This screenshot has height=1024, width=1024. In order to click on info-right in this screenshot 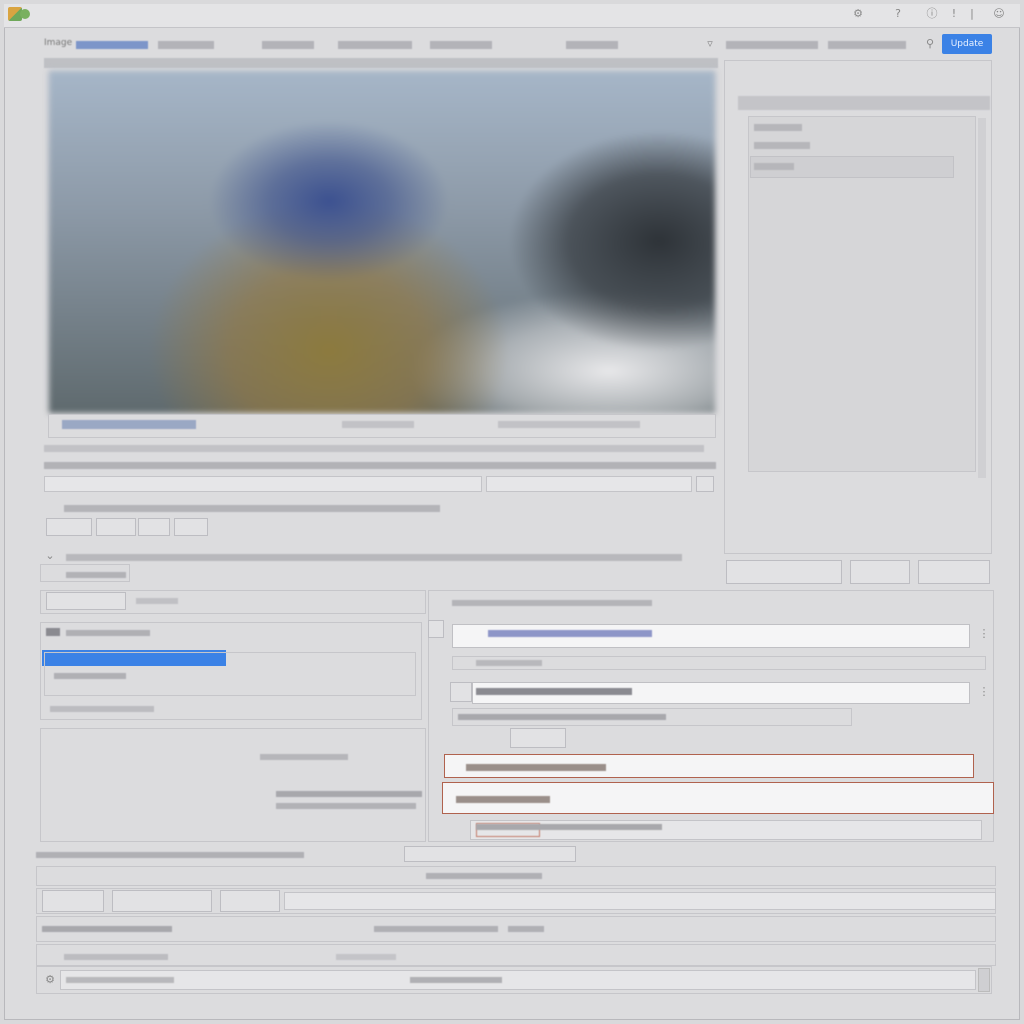, I will do `click(526, 929)`.